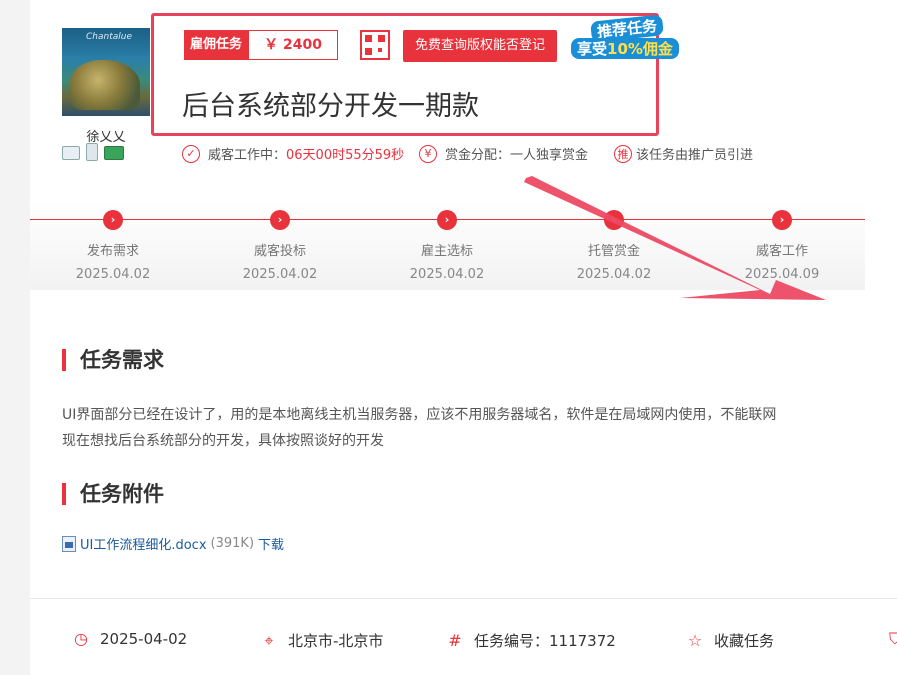 Image resolution: width=897 pixels, height=675 pixels. I want to click on timeline-step: › 威客投标 2025.04.02, so click(280, 246).